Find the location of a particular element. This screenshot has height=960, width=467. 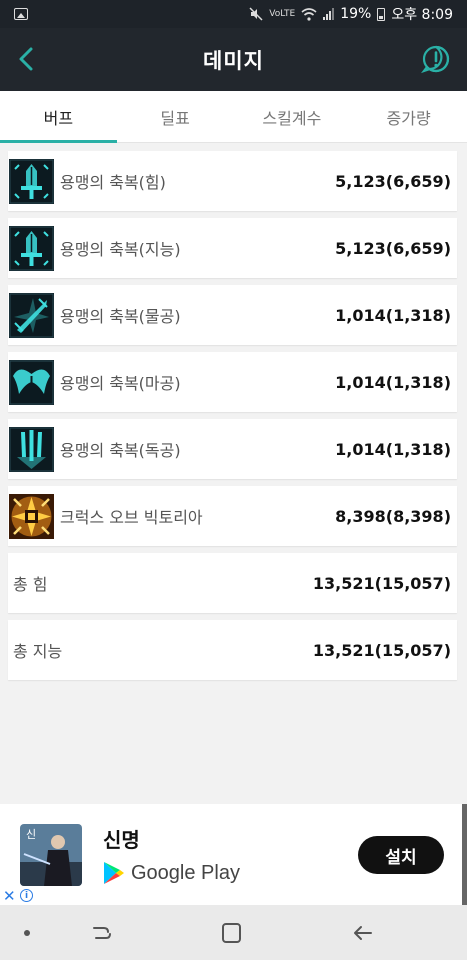

signal-icon is located at coordinates (329, 14).